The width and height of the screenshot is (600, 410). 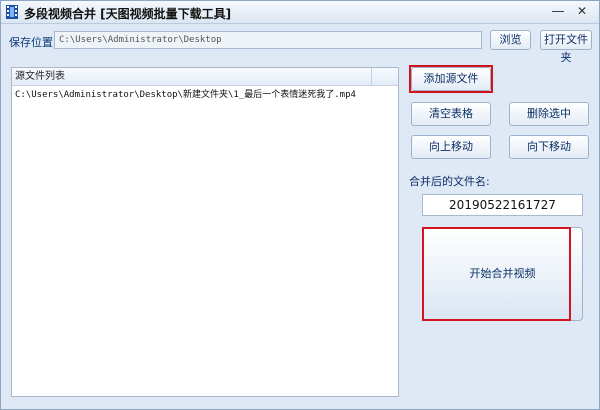 What do you see at coordinates (566, 47) in the screenshot?
I see `open-folder-button: 打开文件夹` at bounding box center [566, 47].